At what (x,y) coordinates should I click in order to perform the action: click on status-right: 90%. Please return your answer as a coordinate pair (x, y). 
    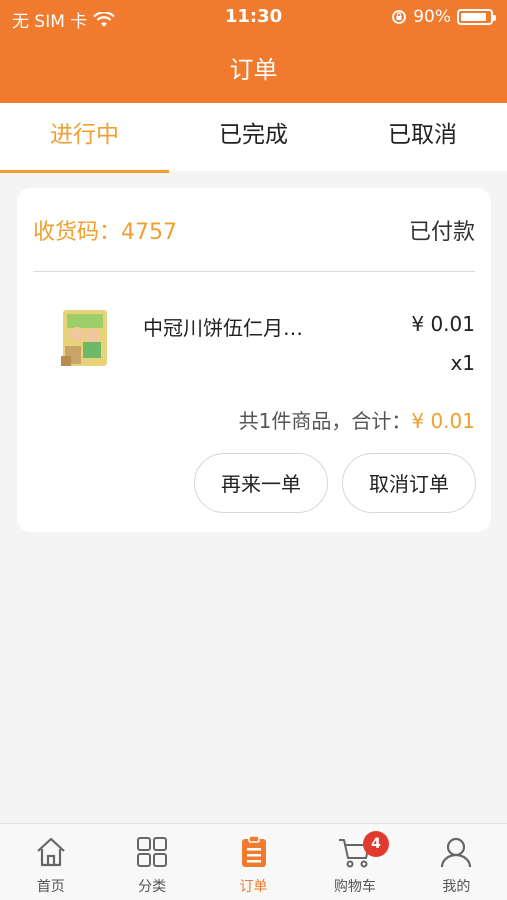
    Looking at the image, I should click on (443, 17).